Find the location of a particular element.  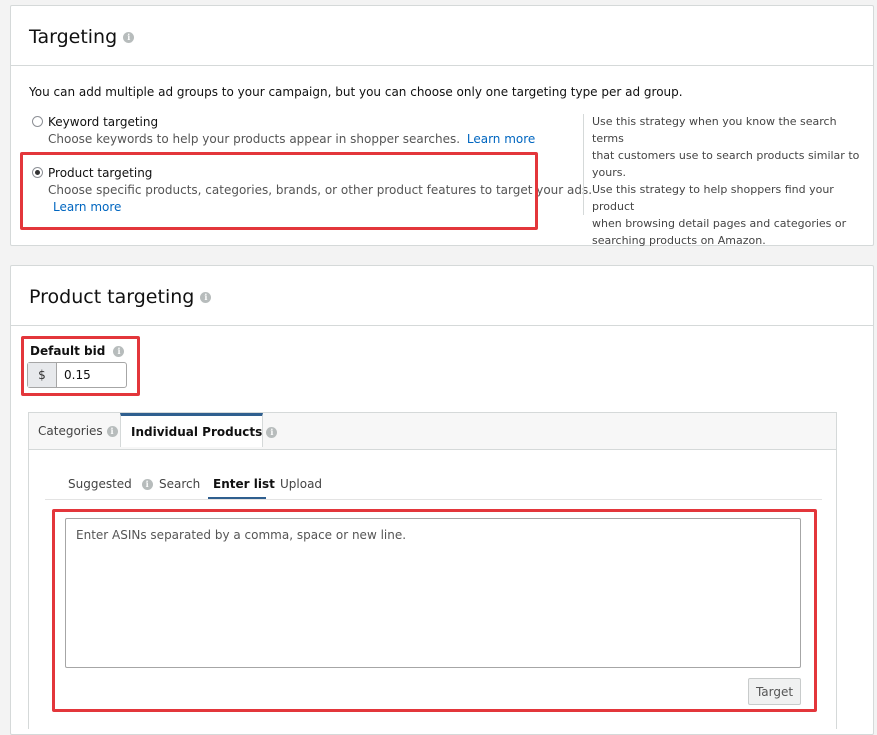

tabs-bar: Categories i Individual Products i is located at coordinates (432, 431).